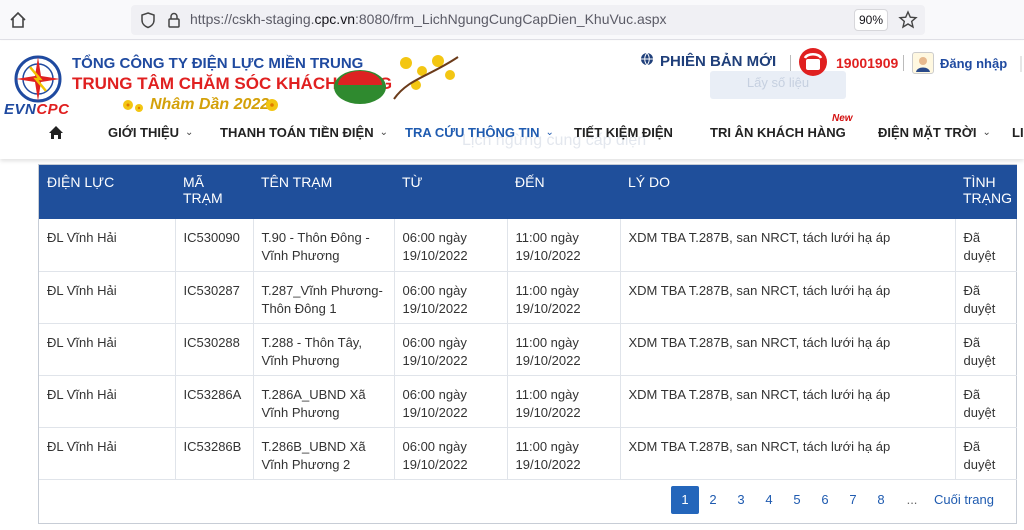 The height and width of the screenshot is (530, 1024). Describe the element at coordinates (107, 192) in the screenshot. I see `column-header-dien-luc: ĐIỆN LỰC` at that location.